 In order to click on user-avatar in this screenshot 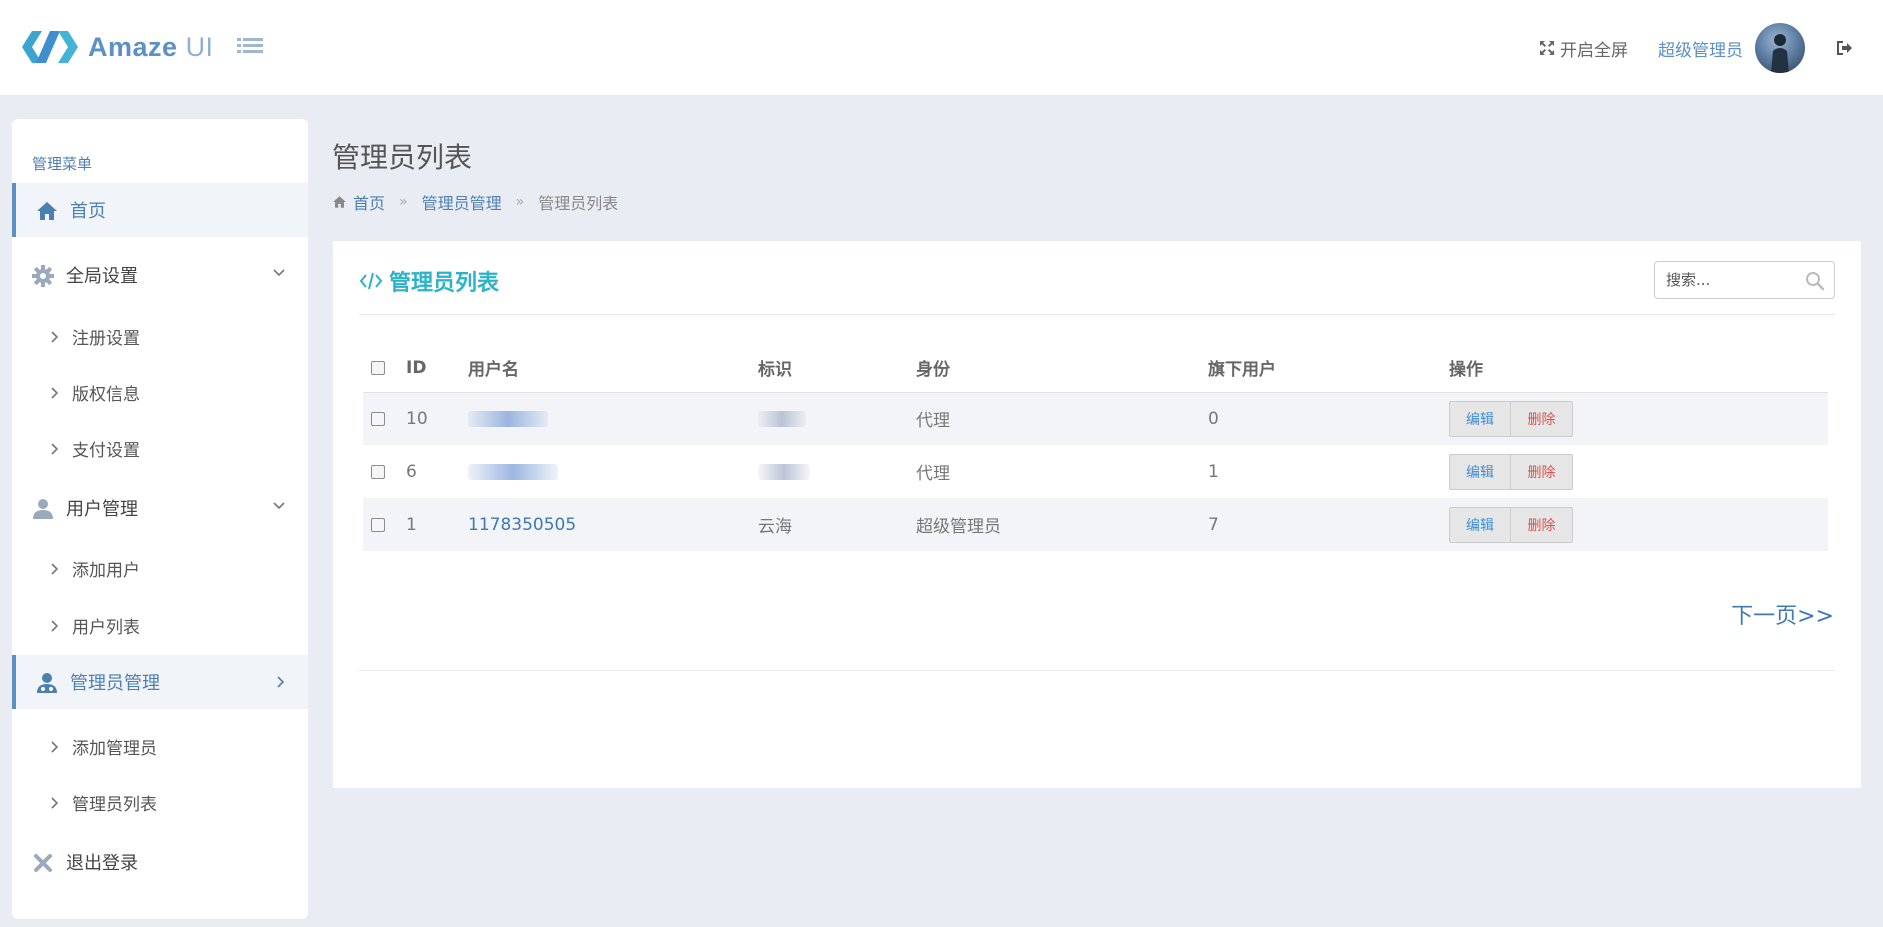, I will do `click(1780, 48)`.